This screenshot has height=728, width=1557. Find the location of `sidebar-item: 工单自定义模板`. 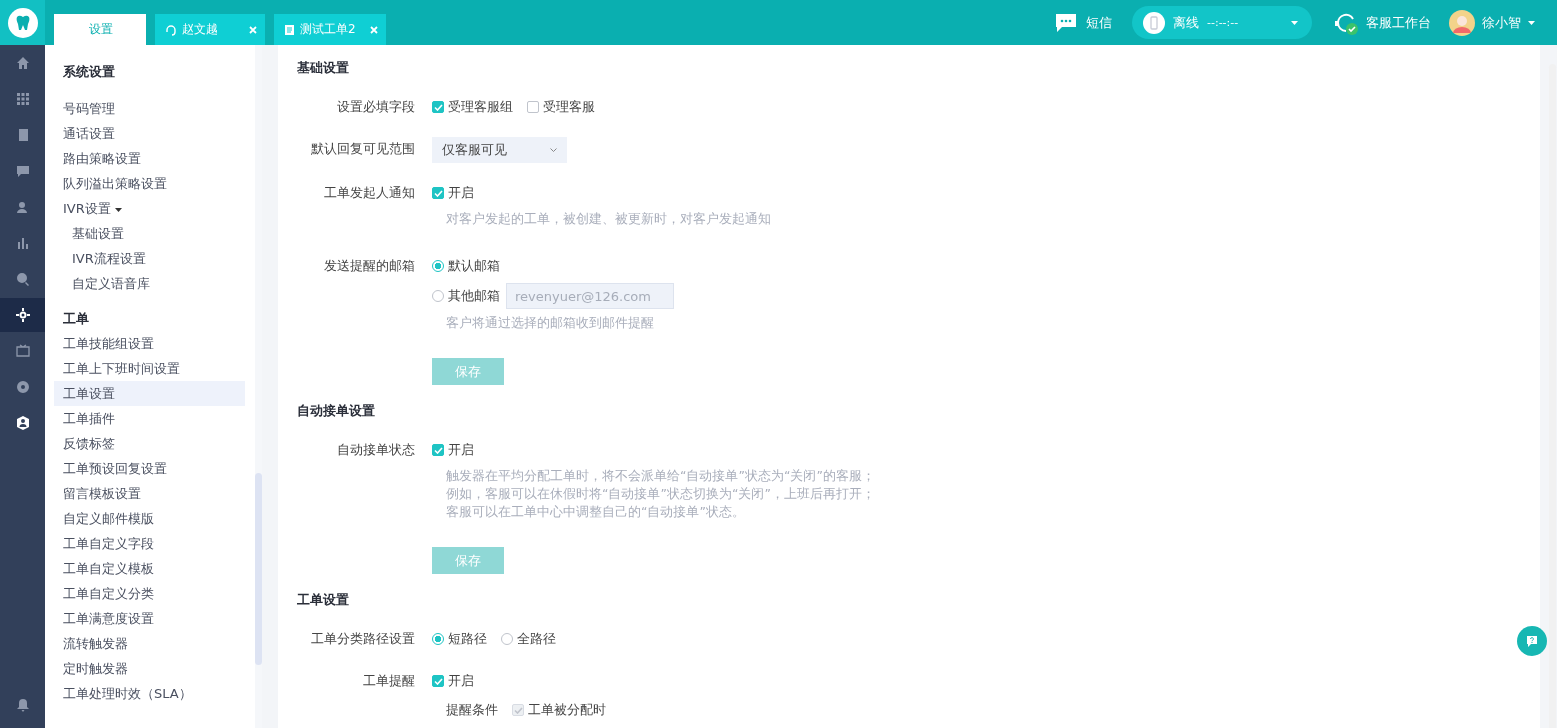

sidebar-item: 工单自定义模板 is located at coordinates (149, 568).